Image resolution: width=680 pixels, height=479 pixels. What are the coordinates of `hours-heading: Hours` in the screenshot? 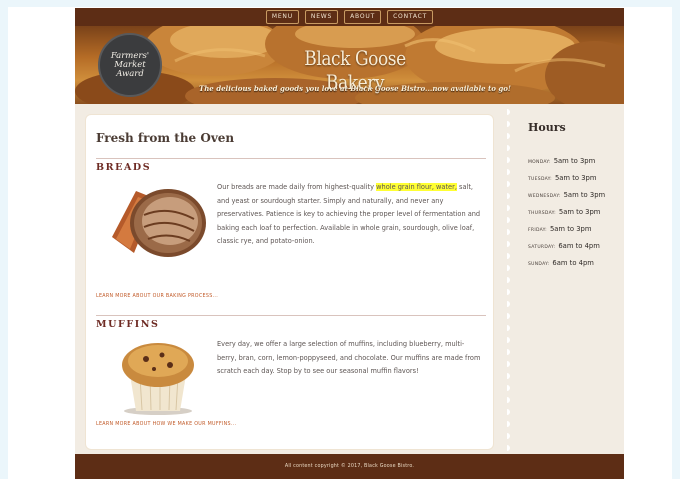 It's located at (547, 127).